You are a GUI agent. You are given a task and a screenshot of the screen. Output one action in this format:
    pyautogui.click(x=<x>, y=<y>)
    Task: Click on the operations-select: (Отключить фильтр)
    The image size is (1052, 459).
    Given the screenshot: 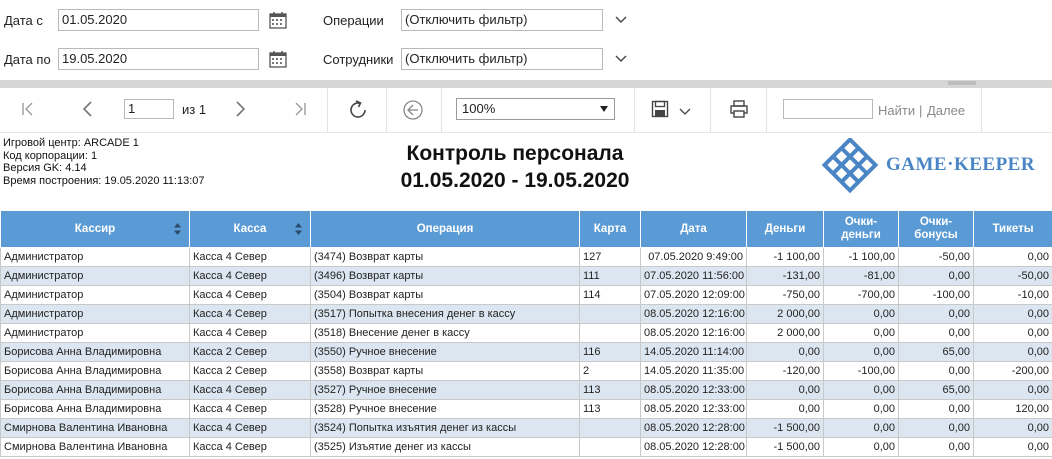 What is the action you would take?
    pyautogui.click(x=502, y=20)
    